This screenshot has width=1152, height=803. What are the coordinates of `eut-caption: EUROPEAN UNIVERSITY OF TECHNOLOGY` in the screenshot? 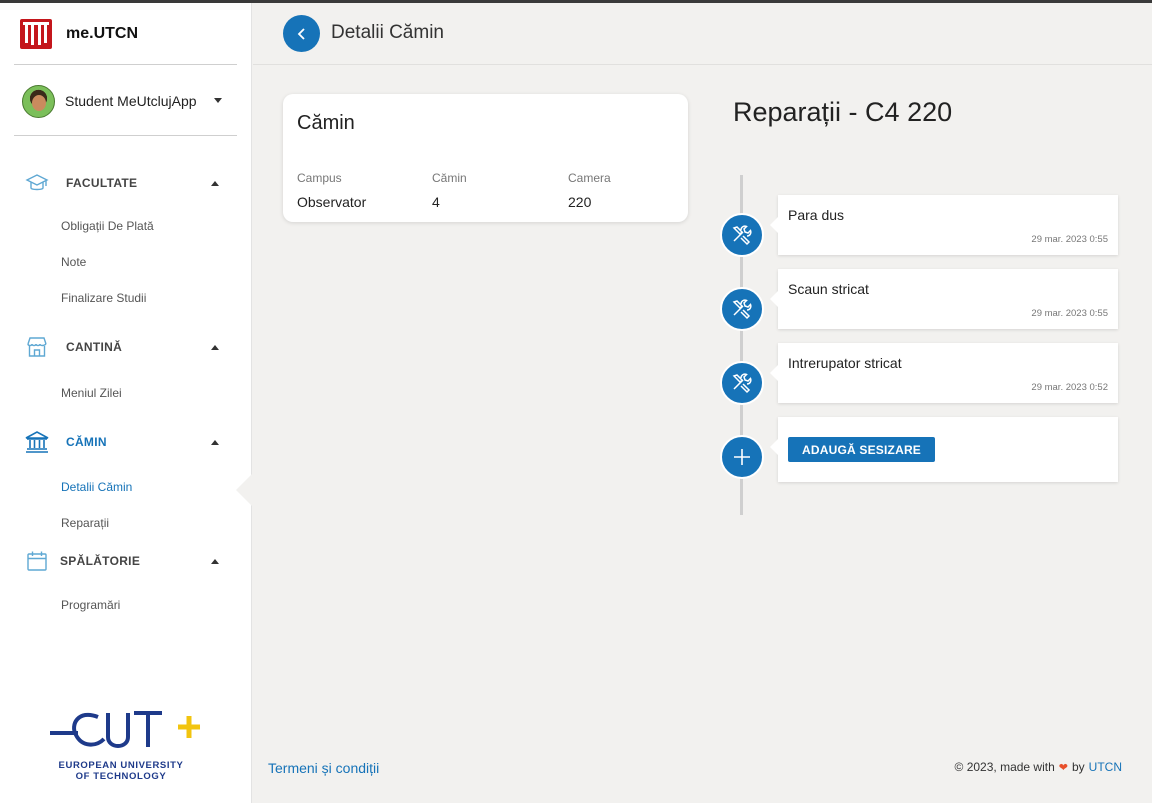 It's located at (121, 771).